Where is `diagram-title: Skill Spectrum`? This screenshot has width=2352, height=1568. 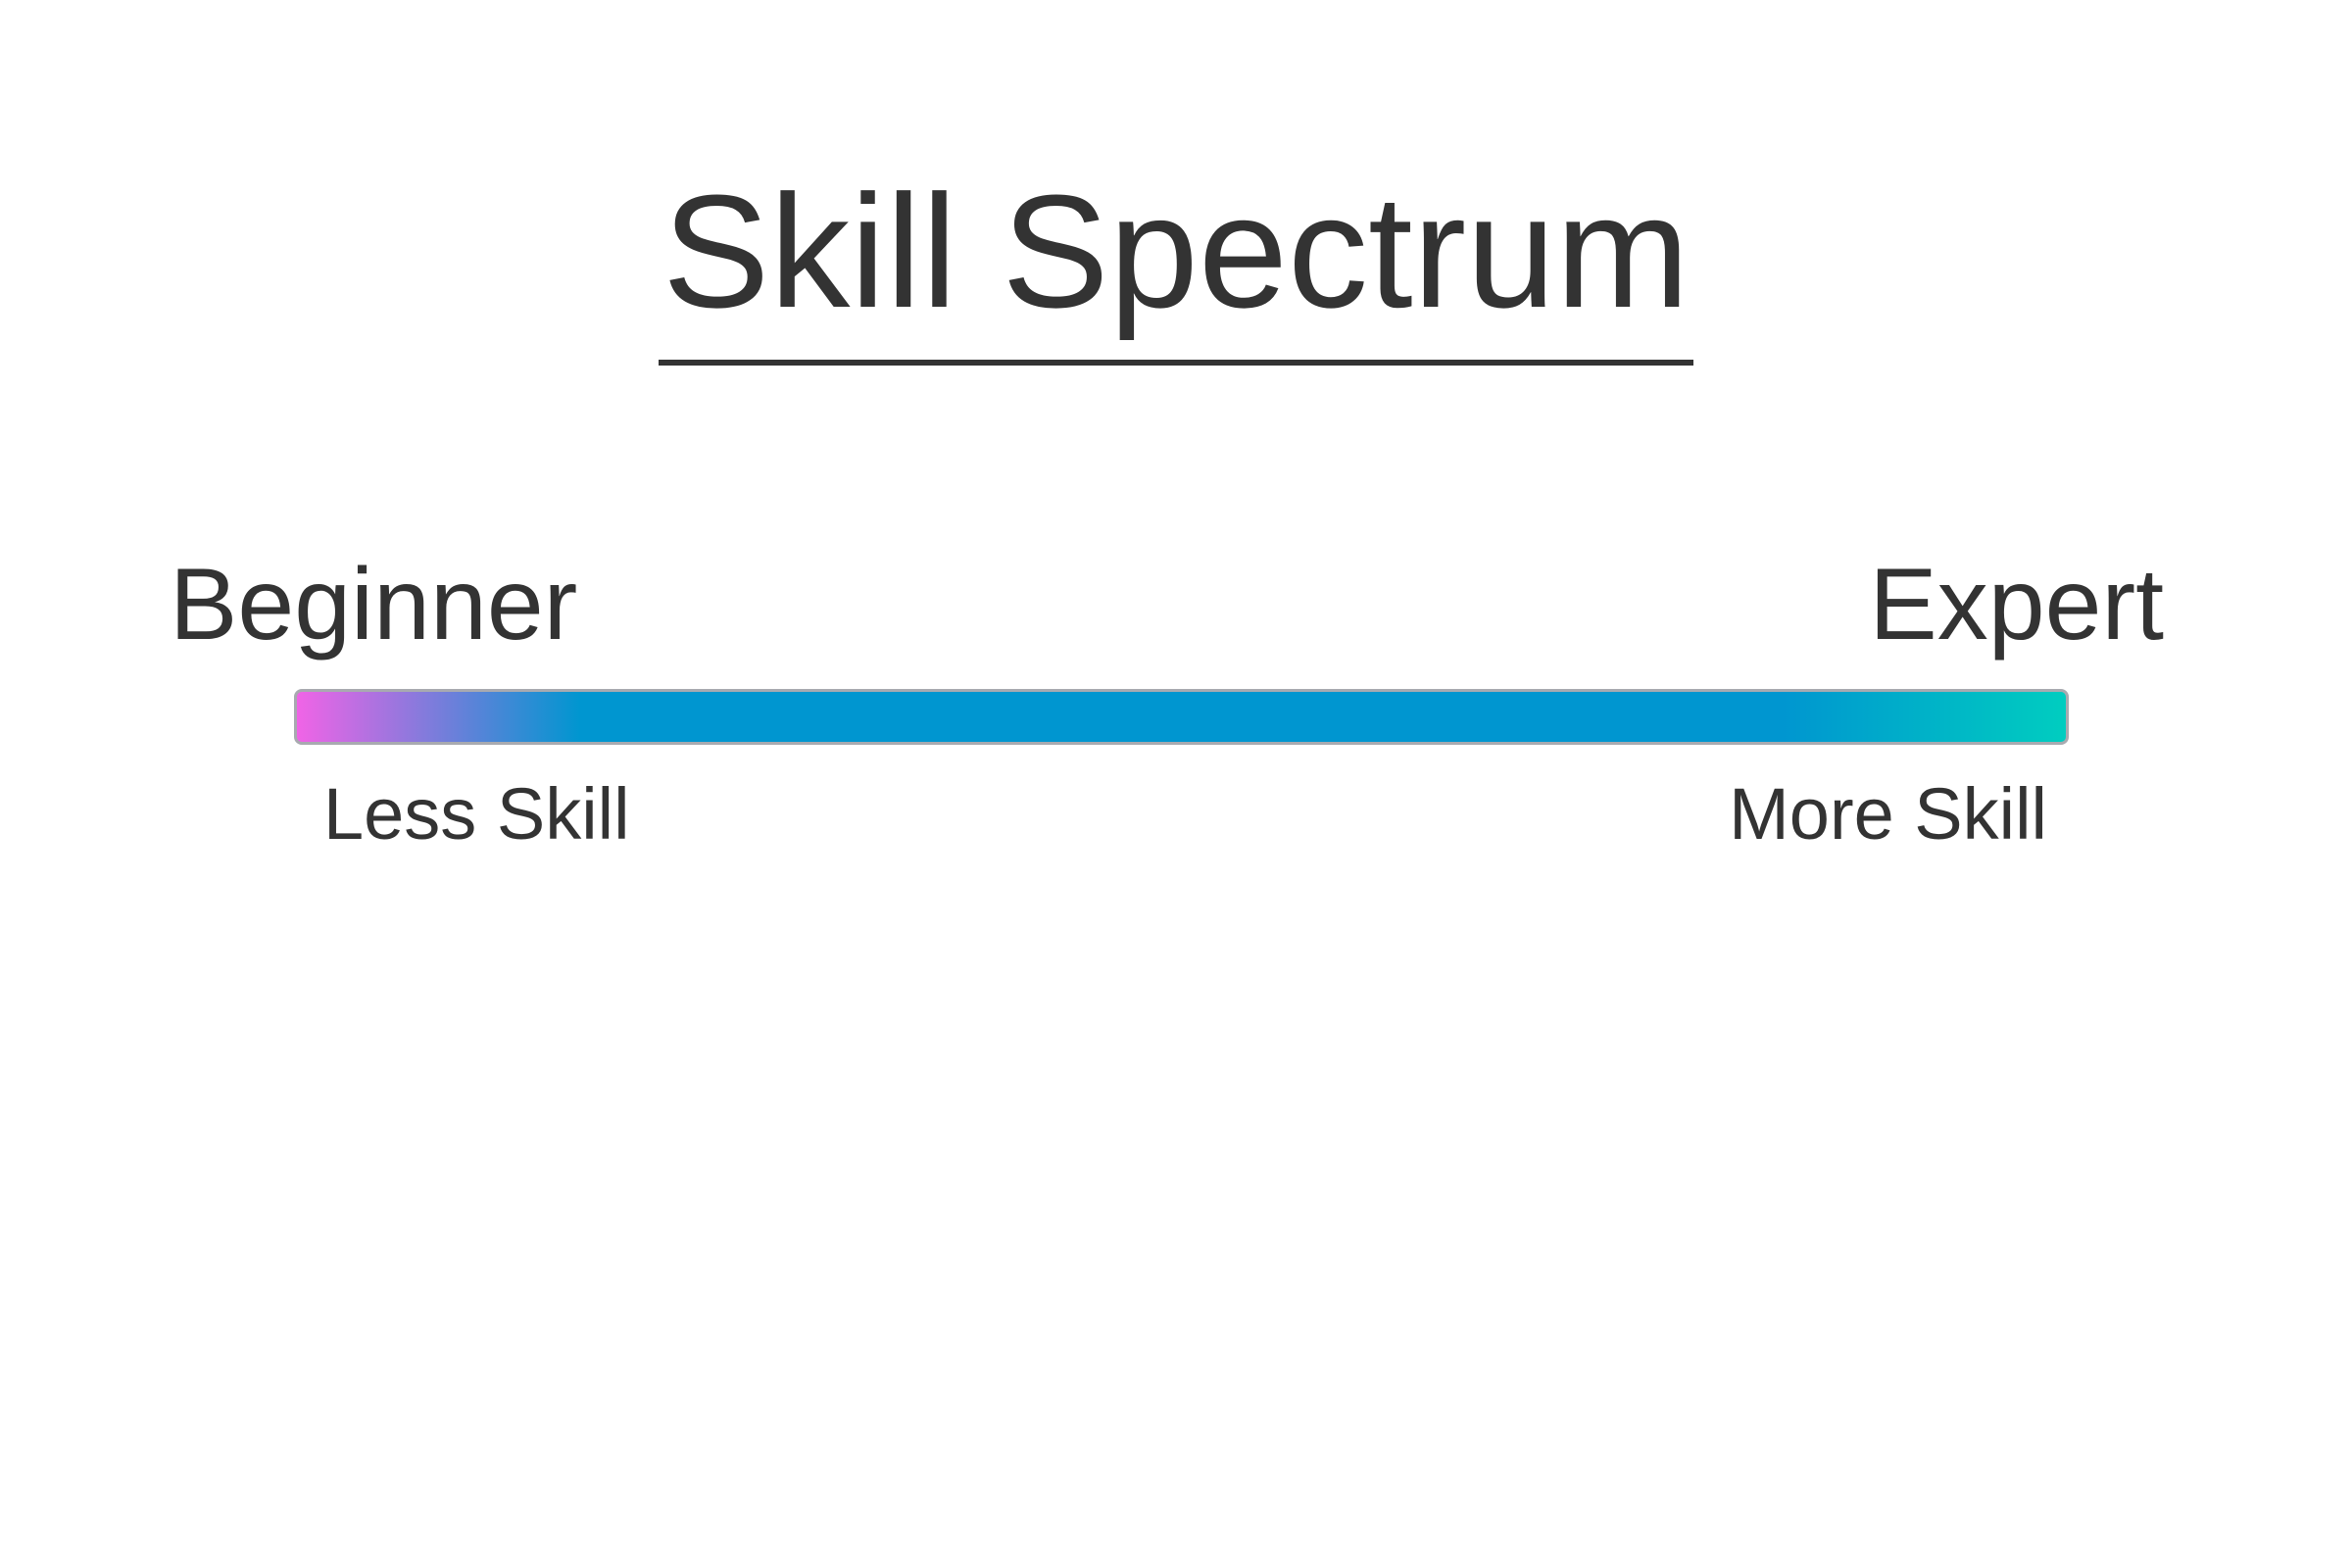
diagram-title: Skill Spectrum is located at coordinates (1176, 269).